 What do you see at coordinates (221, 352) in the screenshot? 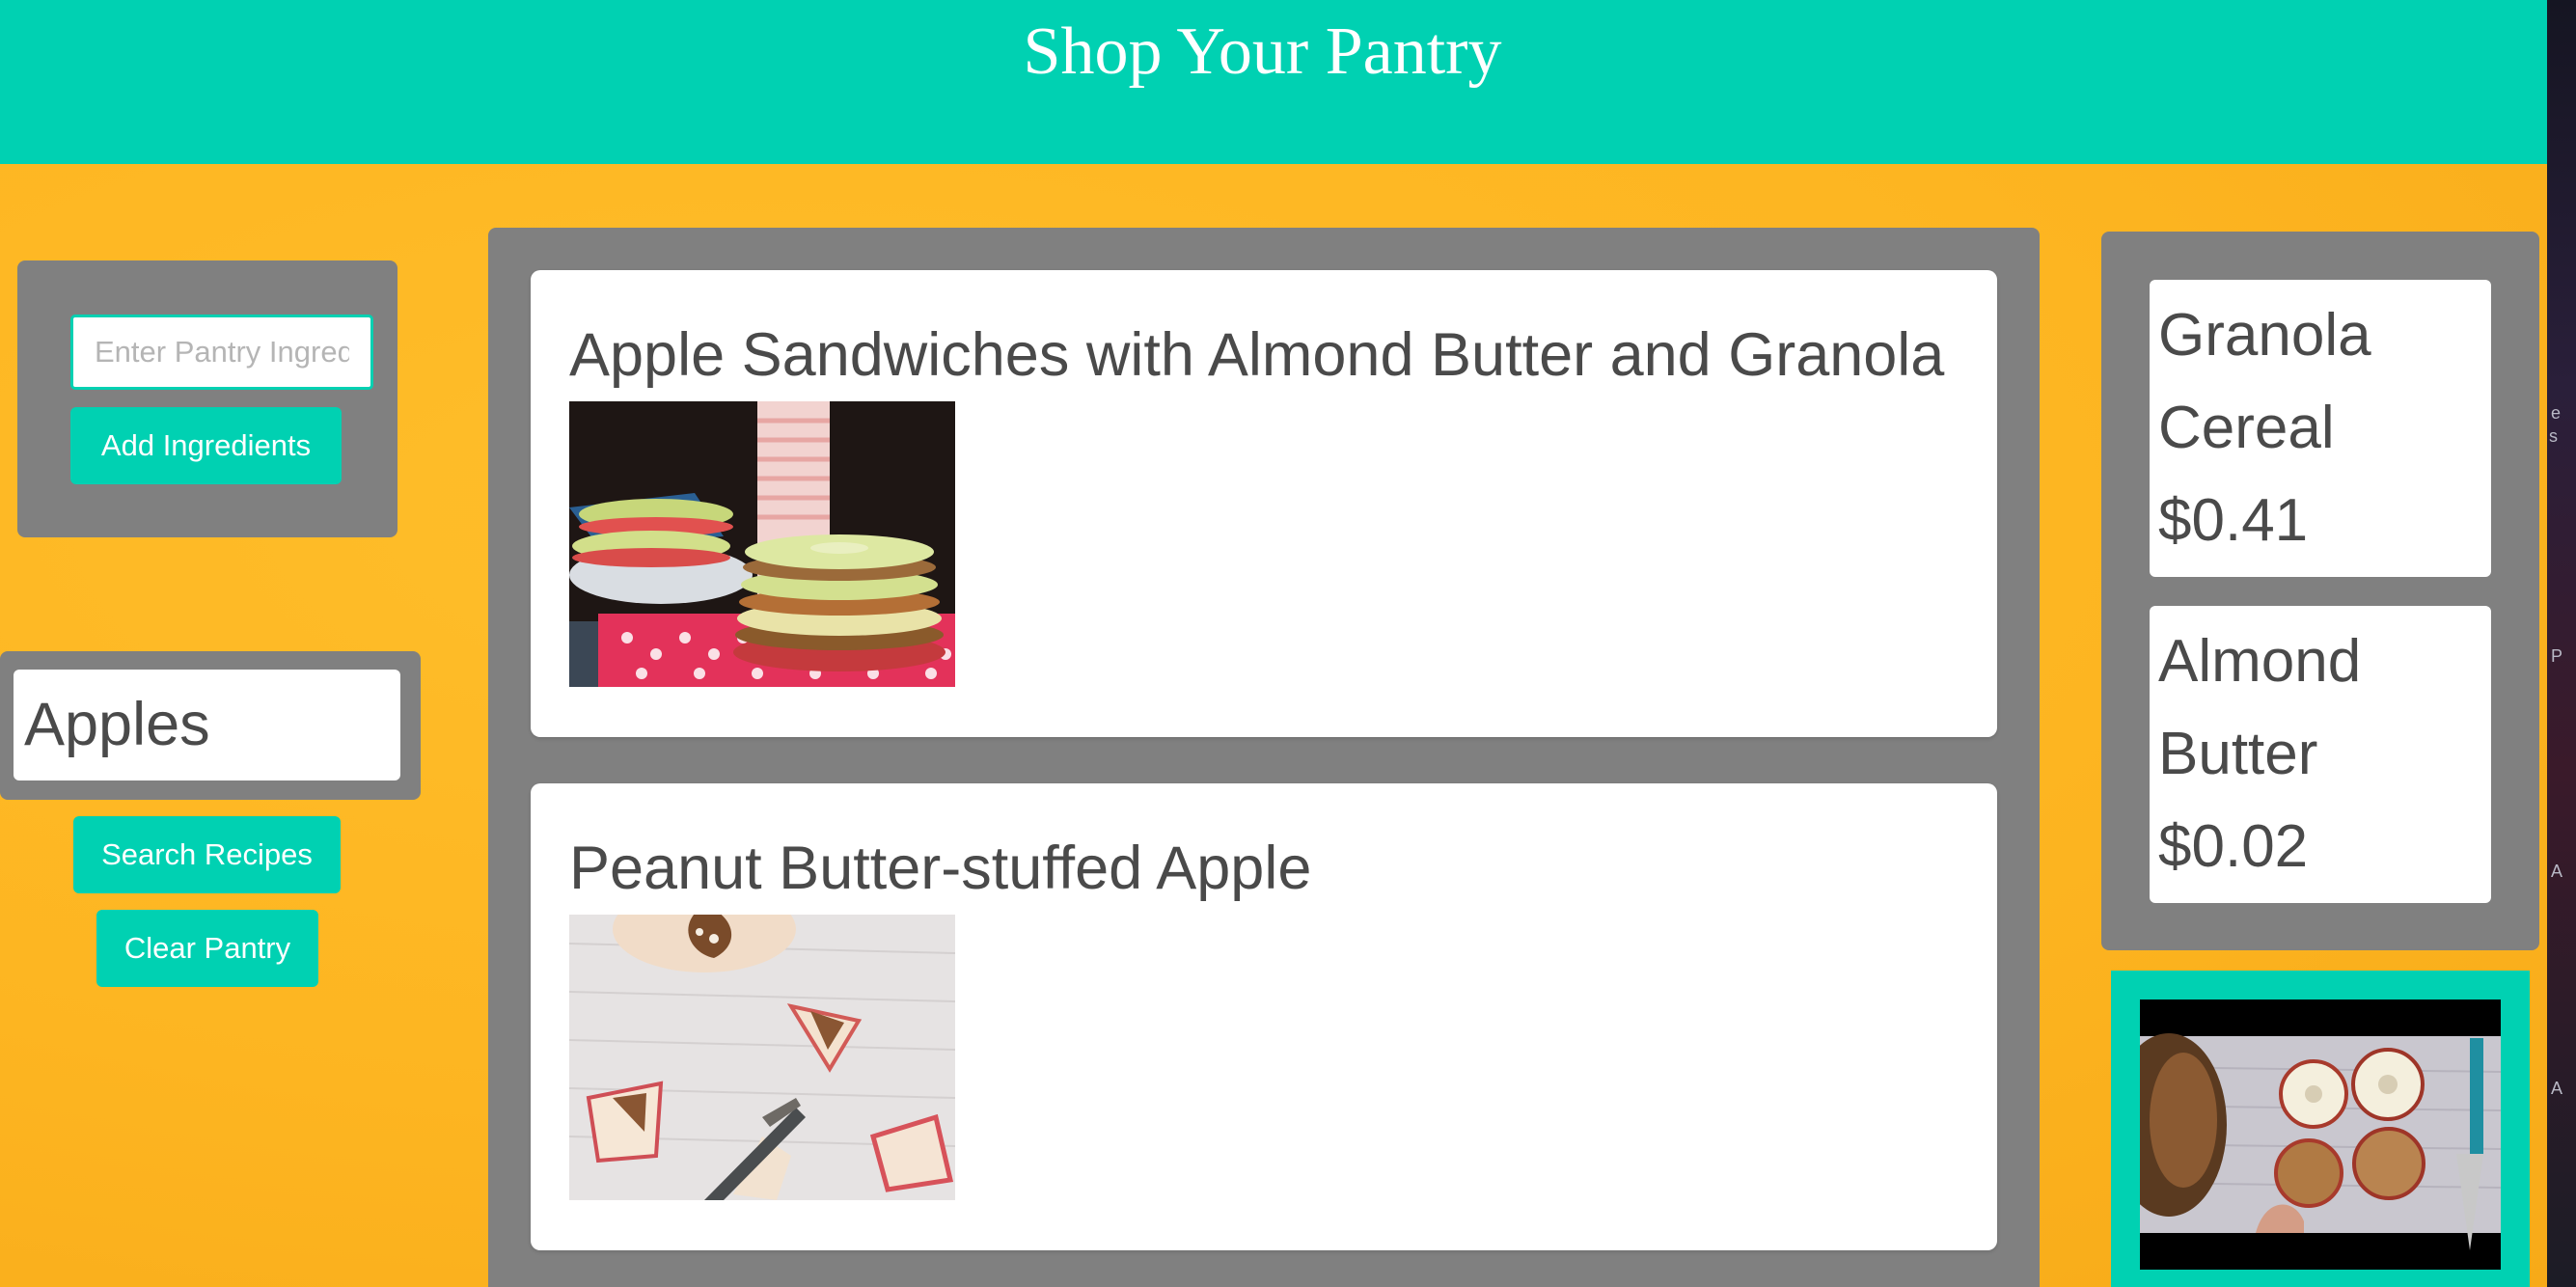
I see `pantry-ingredient-input` at bounding box center [221, 352].